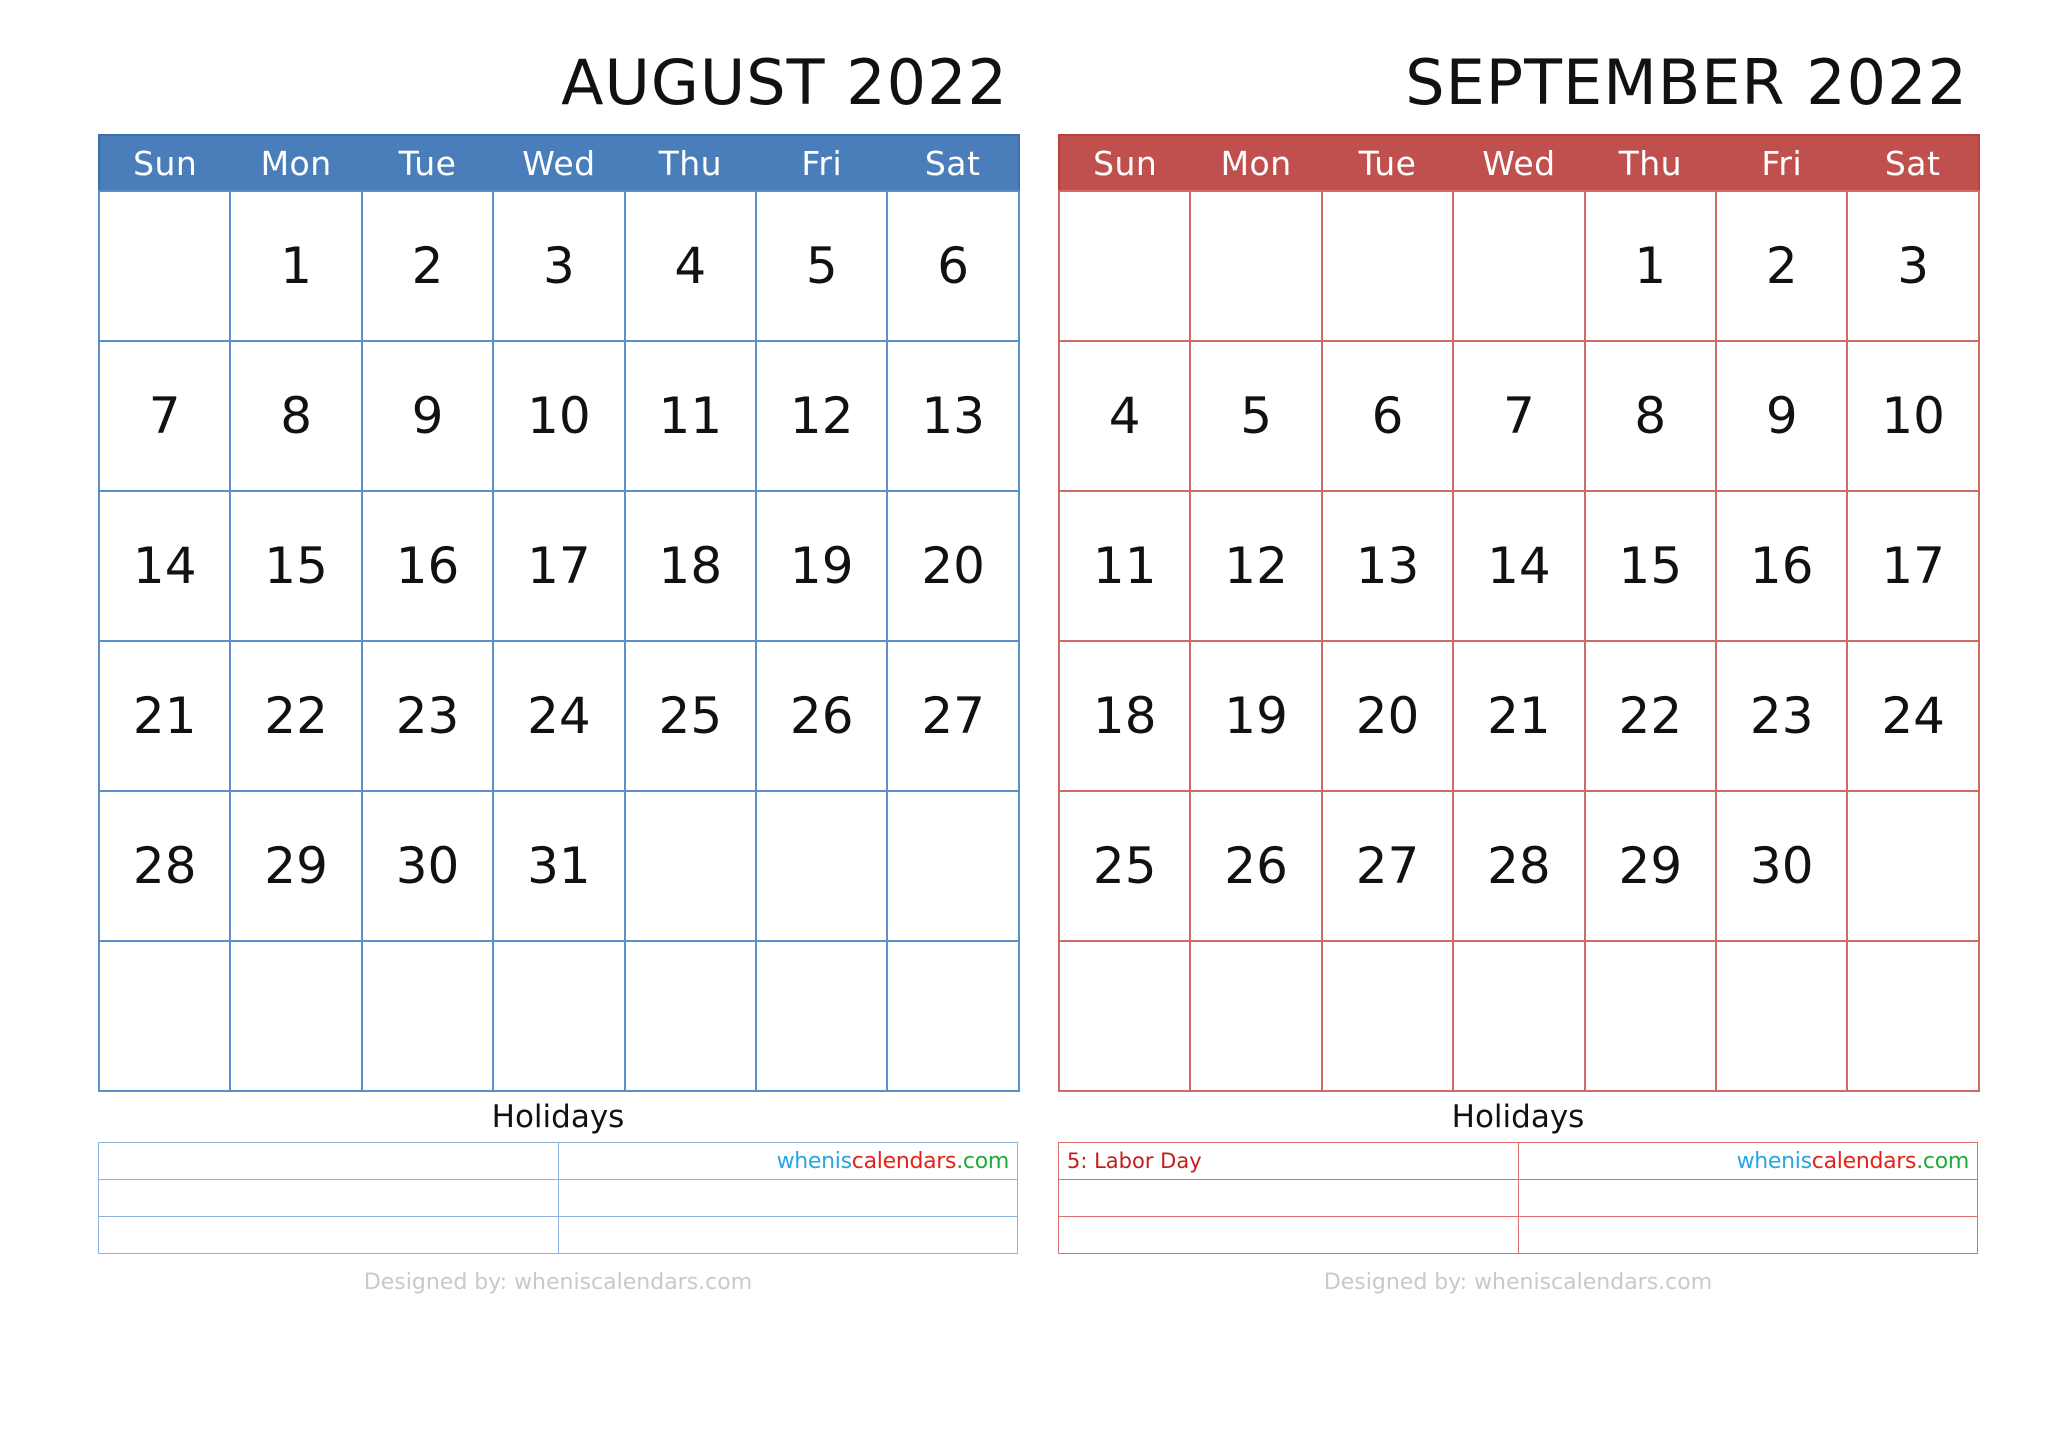 The image size is (2048, 1448). I want to click on logo-part-calendars: calendars, so click(904, 1161).